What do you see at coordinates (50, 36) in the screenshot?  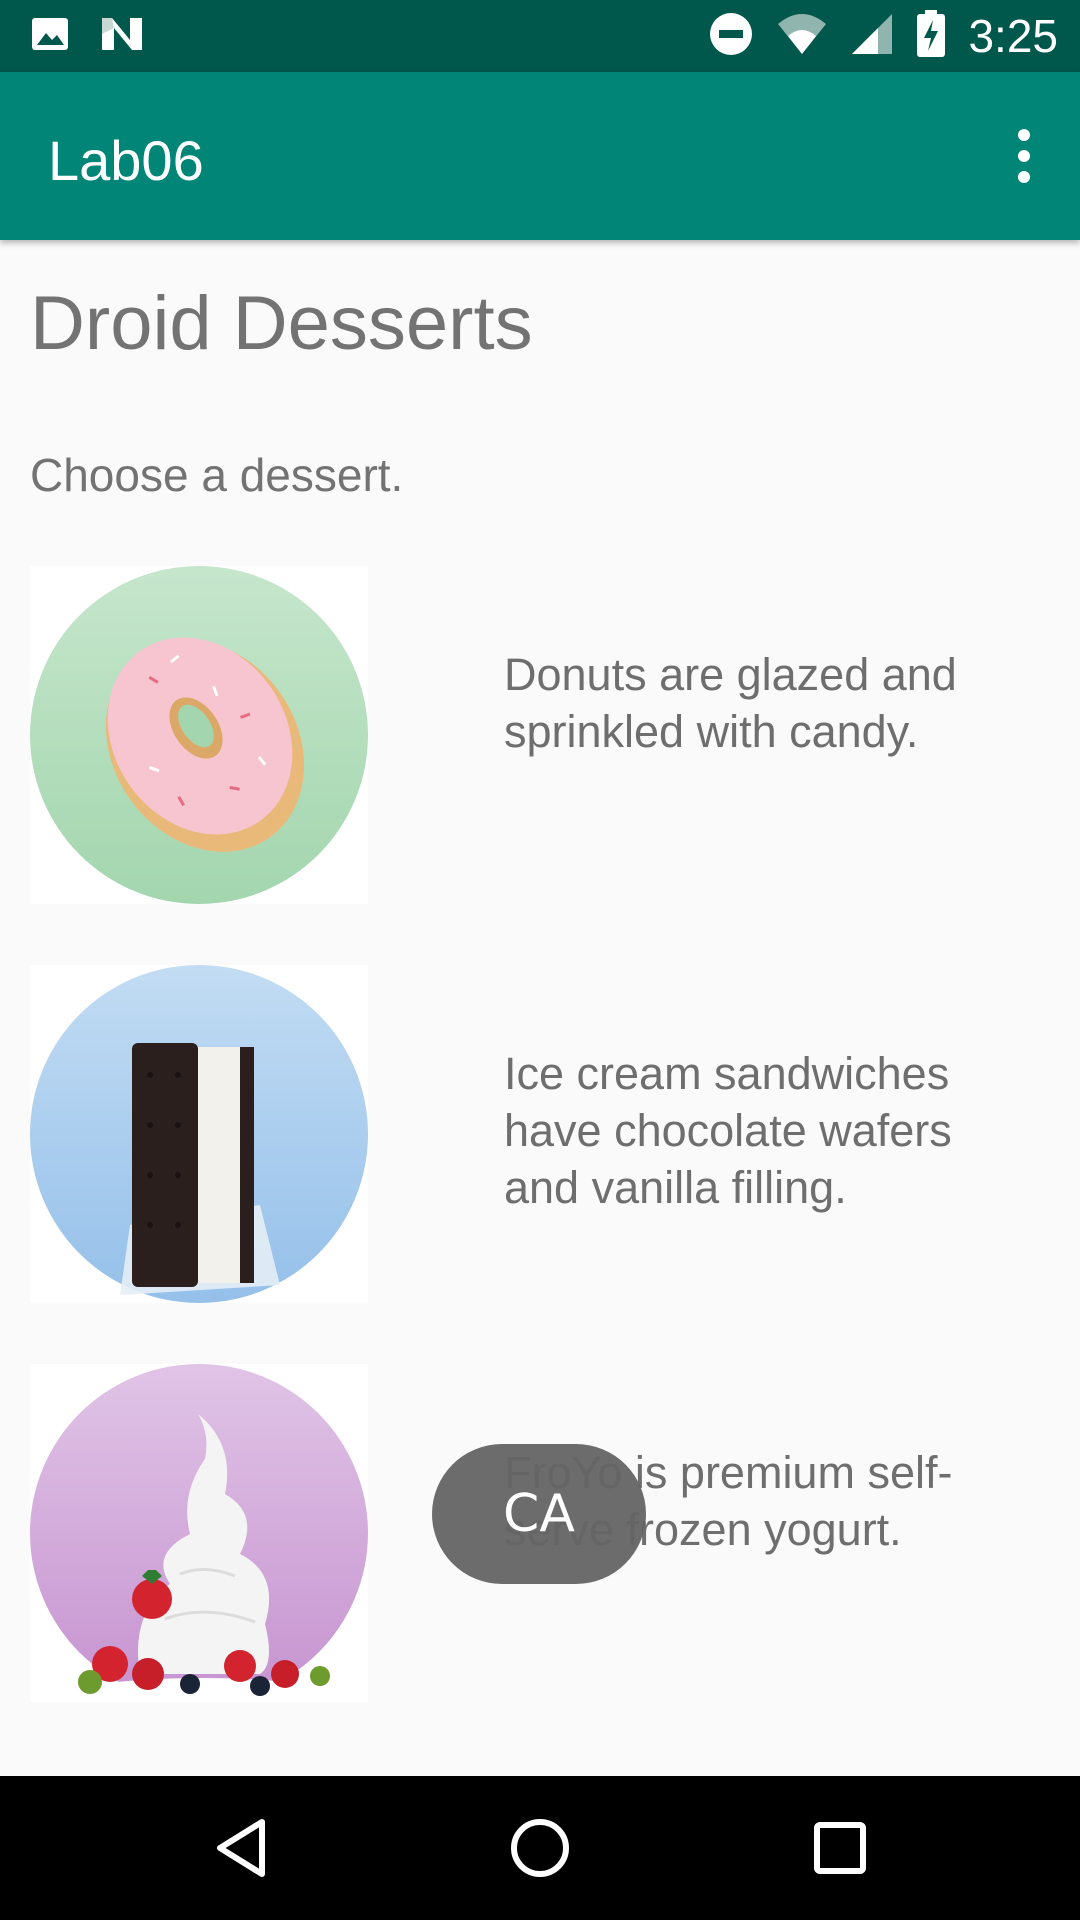 I see `image-icon` at bounding box center [50, 36].